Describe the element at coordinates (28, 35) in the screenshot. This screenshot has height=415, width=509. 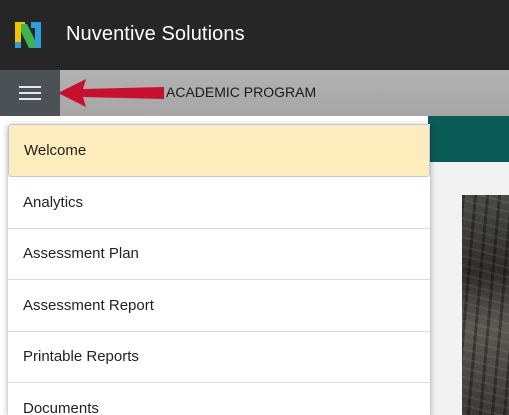
I see `nuventive-logo-icon` at that location.